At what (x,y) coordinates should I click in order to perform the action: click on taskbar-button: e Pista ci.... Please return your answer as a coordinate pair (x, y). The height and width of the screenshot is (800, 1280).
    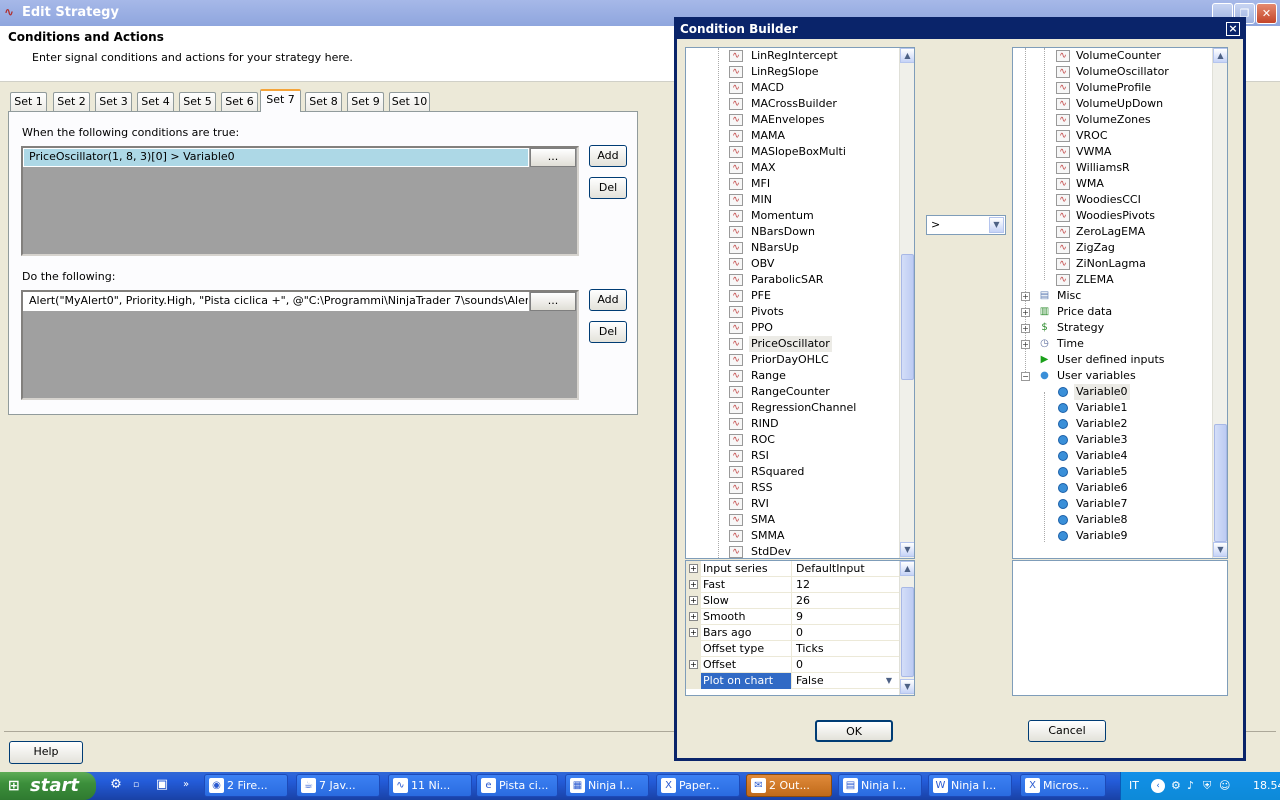
    Looking at the image, I should click on (517, 785).